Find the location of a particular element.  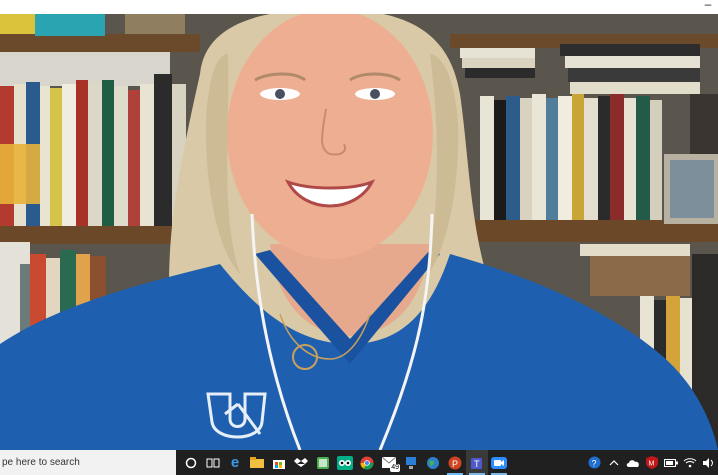

network-icon is located at coordinates (411, 462).